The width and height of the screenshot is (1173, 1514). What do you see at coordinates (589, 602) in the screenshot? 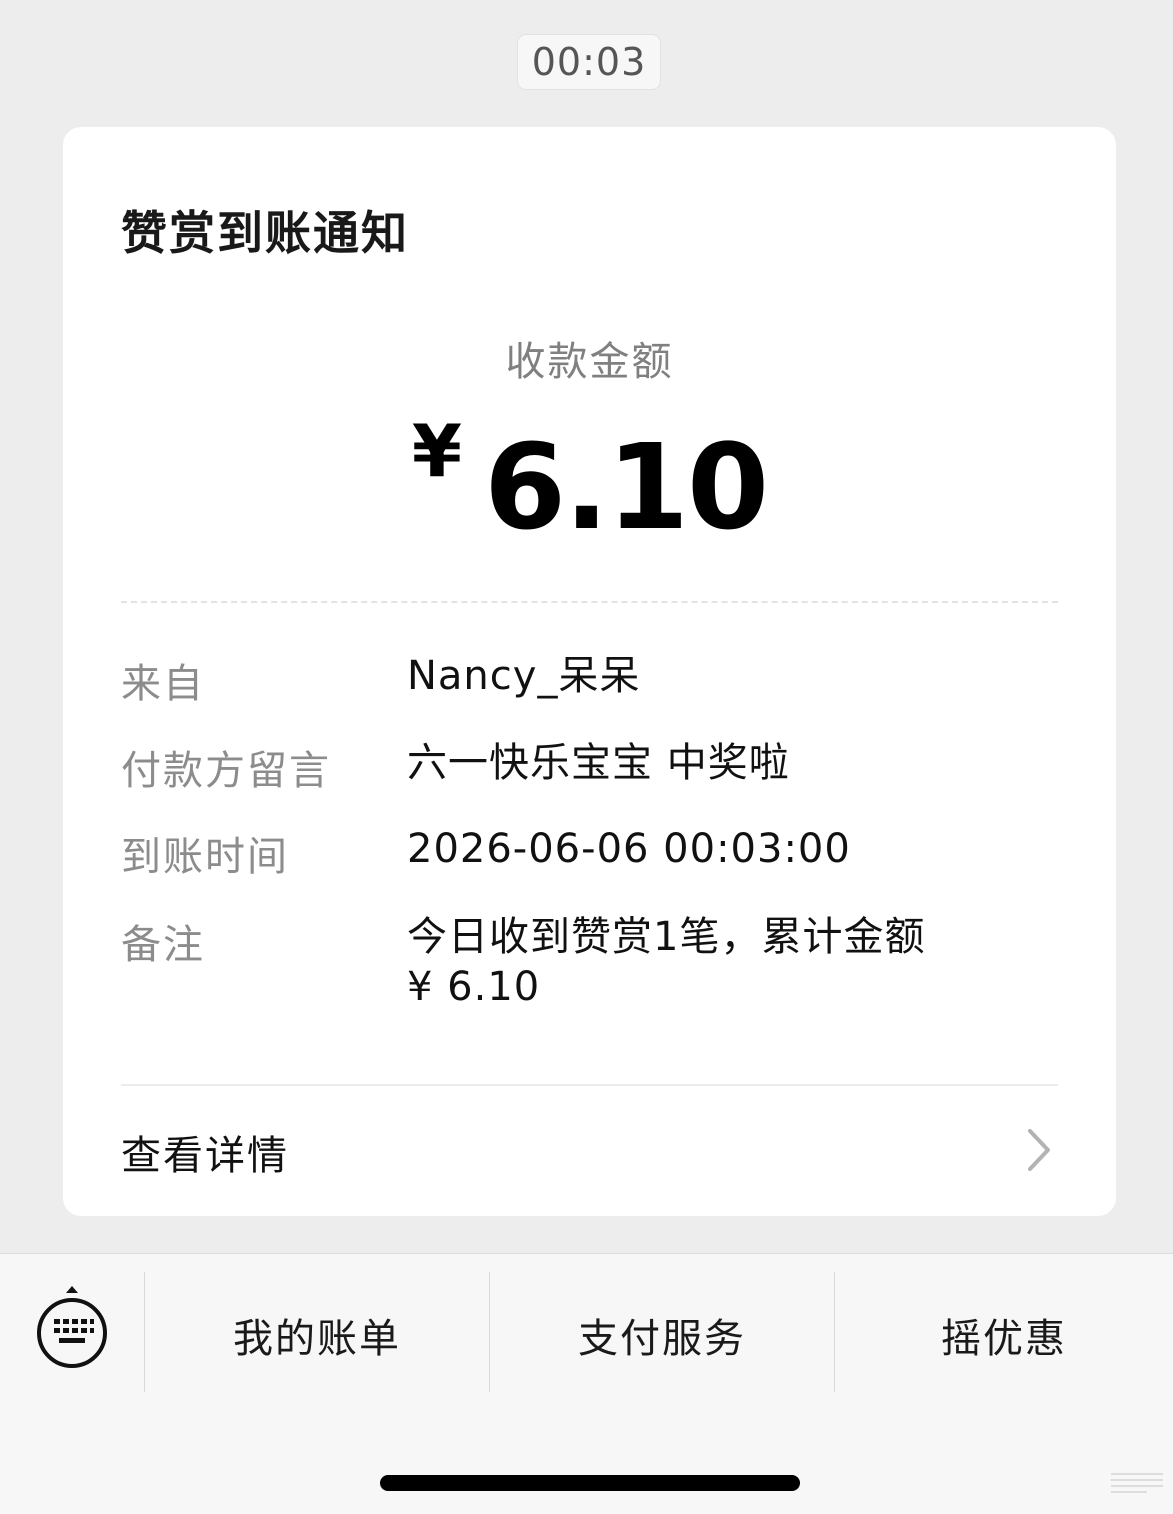
I see `dashed-divider` at bounding box center [589, 602].